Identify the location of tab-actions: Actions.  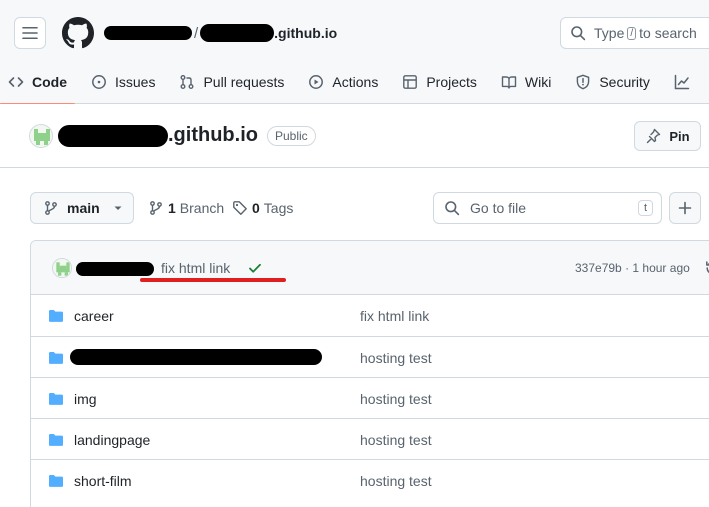
(343, 82).